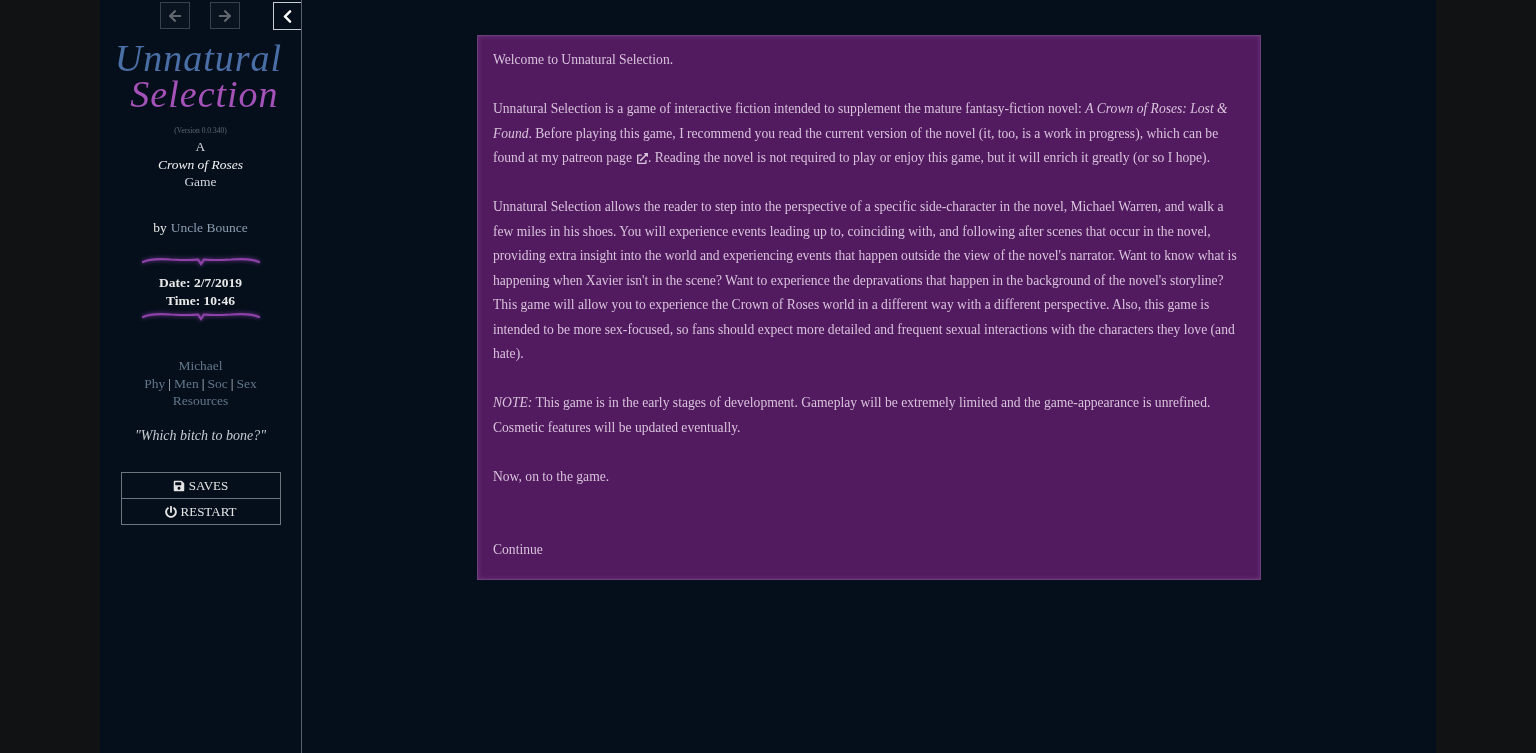 This screenshot has height=753, width=1536. I want to click on author-link: Uncle Bounce, so click(209, 227).